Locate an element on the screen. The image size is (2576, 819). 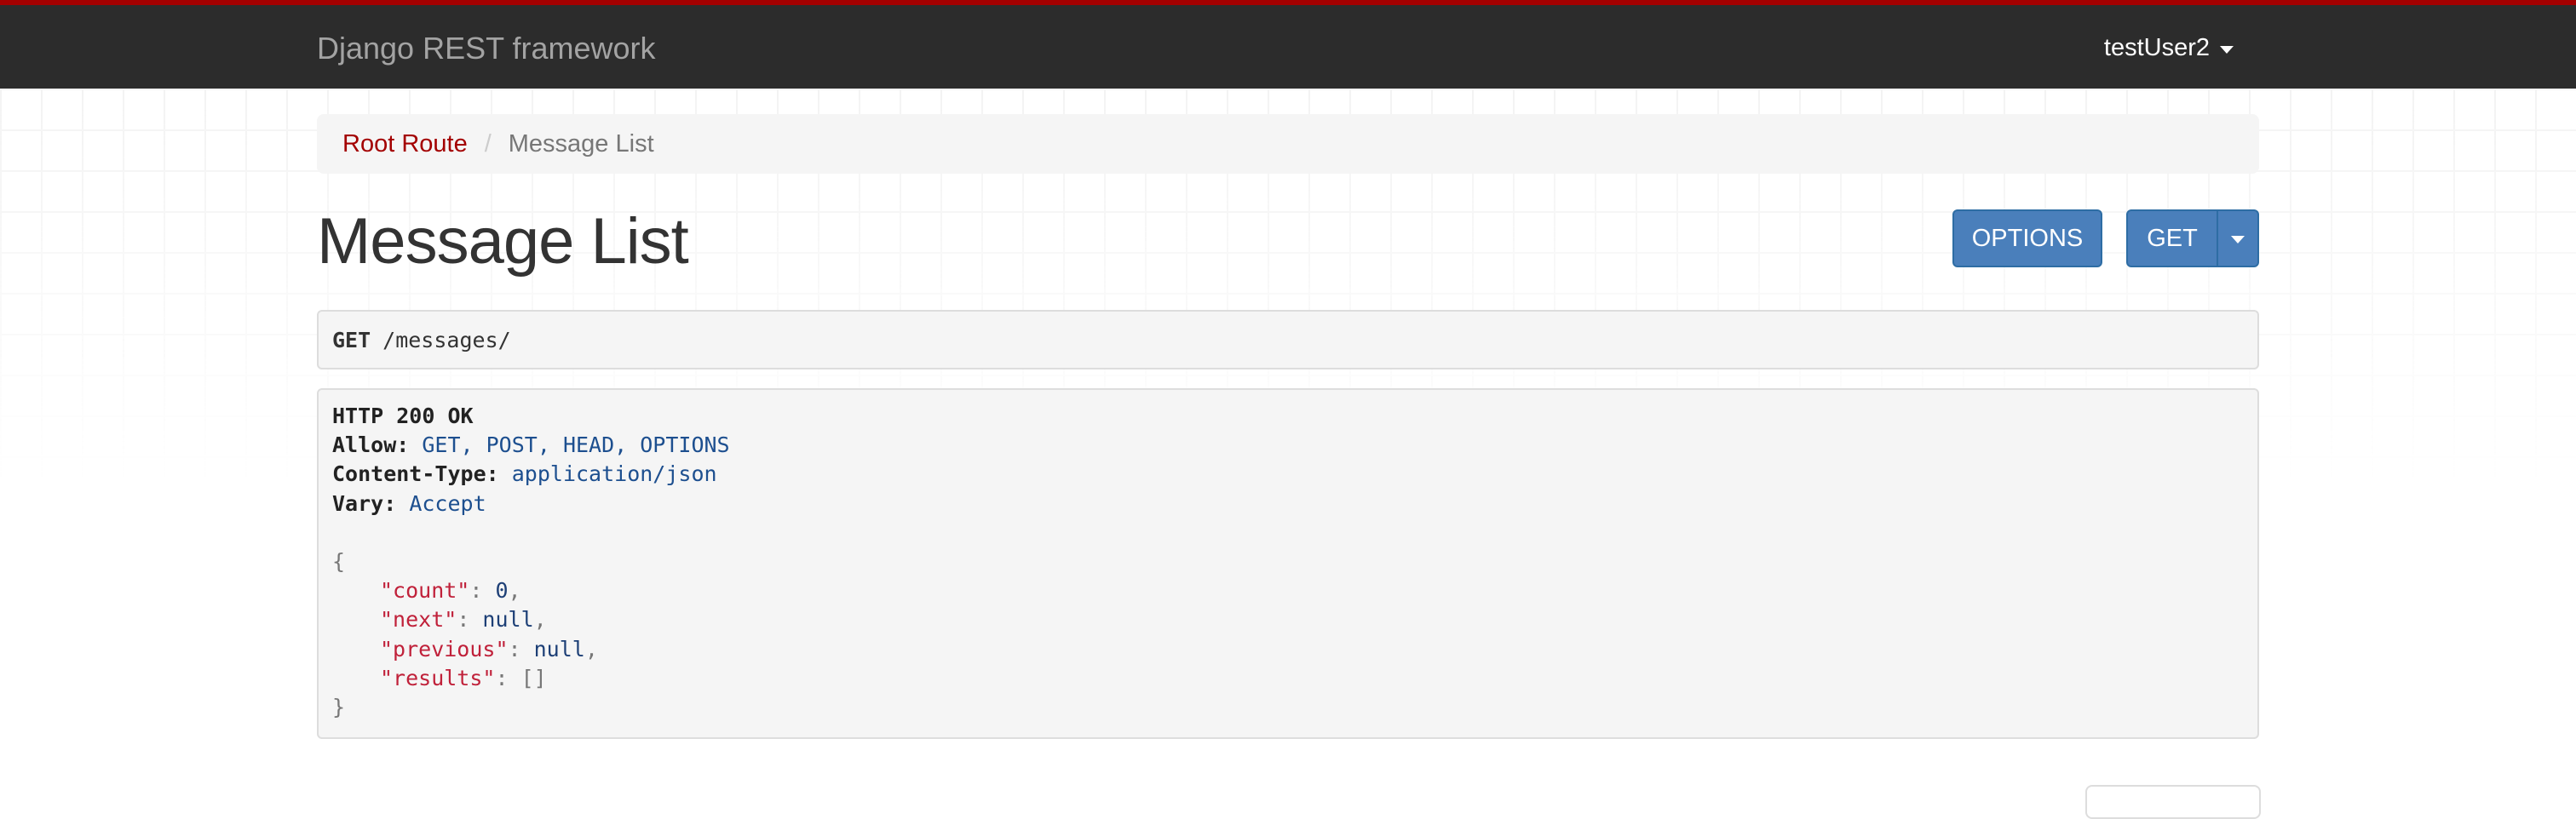
json-open-brace: { is located at coordinates (339, 561).